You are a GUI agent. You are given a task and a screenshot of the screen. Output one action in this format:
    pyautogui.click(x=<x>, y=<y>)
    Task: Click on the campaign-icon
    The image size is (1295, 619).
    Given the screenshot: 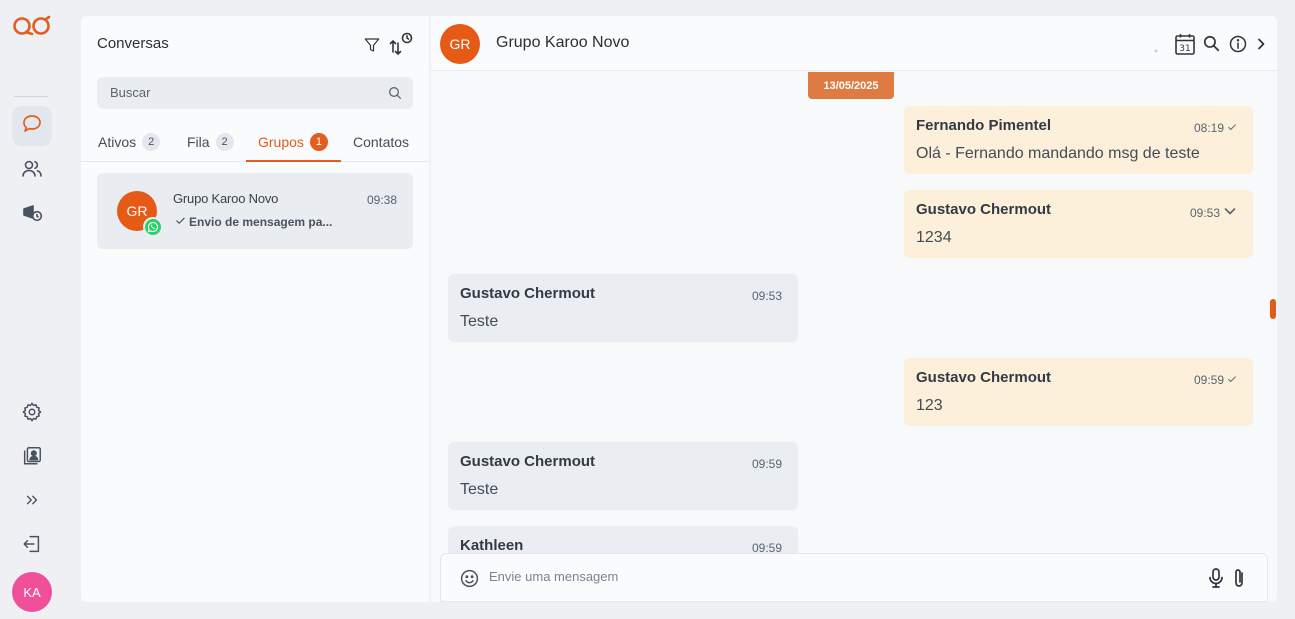 What is the action you would take?
    pyautogui.click(x=32, y=215)
    